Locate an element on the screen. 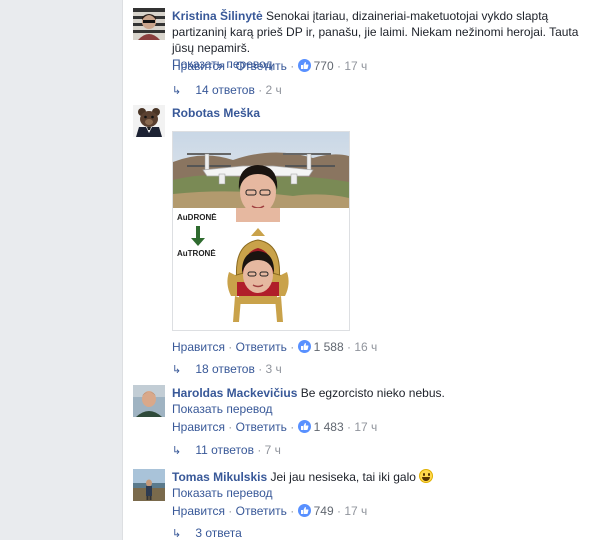  replies-count: 11 ответов is located at coordinates (224, 450).